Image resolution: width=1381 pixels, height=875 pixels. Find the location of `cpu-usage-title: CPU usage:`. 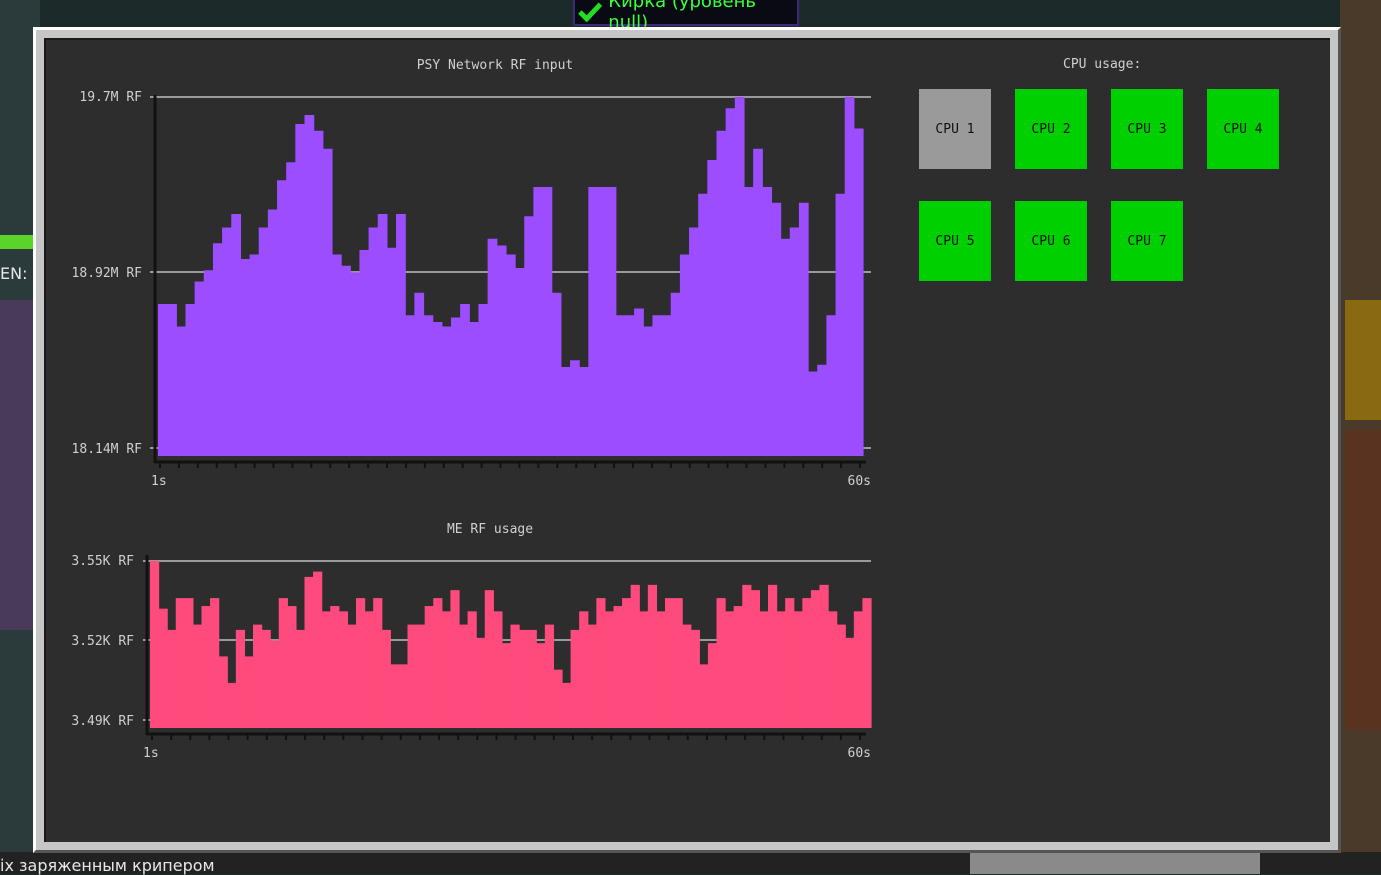

cpu-usage-title: CPU usage: is located at coordinates (1102, 64).